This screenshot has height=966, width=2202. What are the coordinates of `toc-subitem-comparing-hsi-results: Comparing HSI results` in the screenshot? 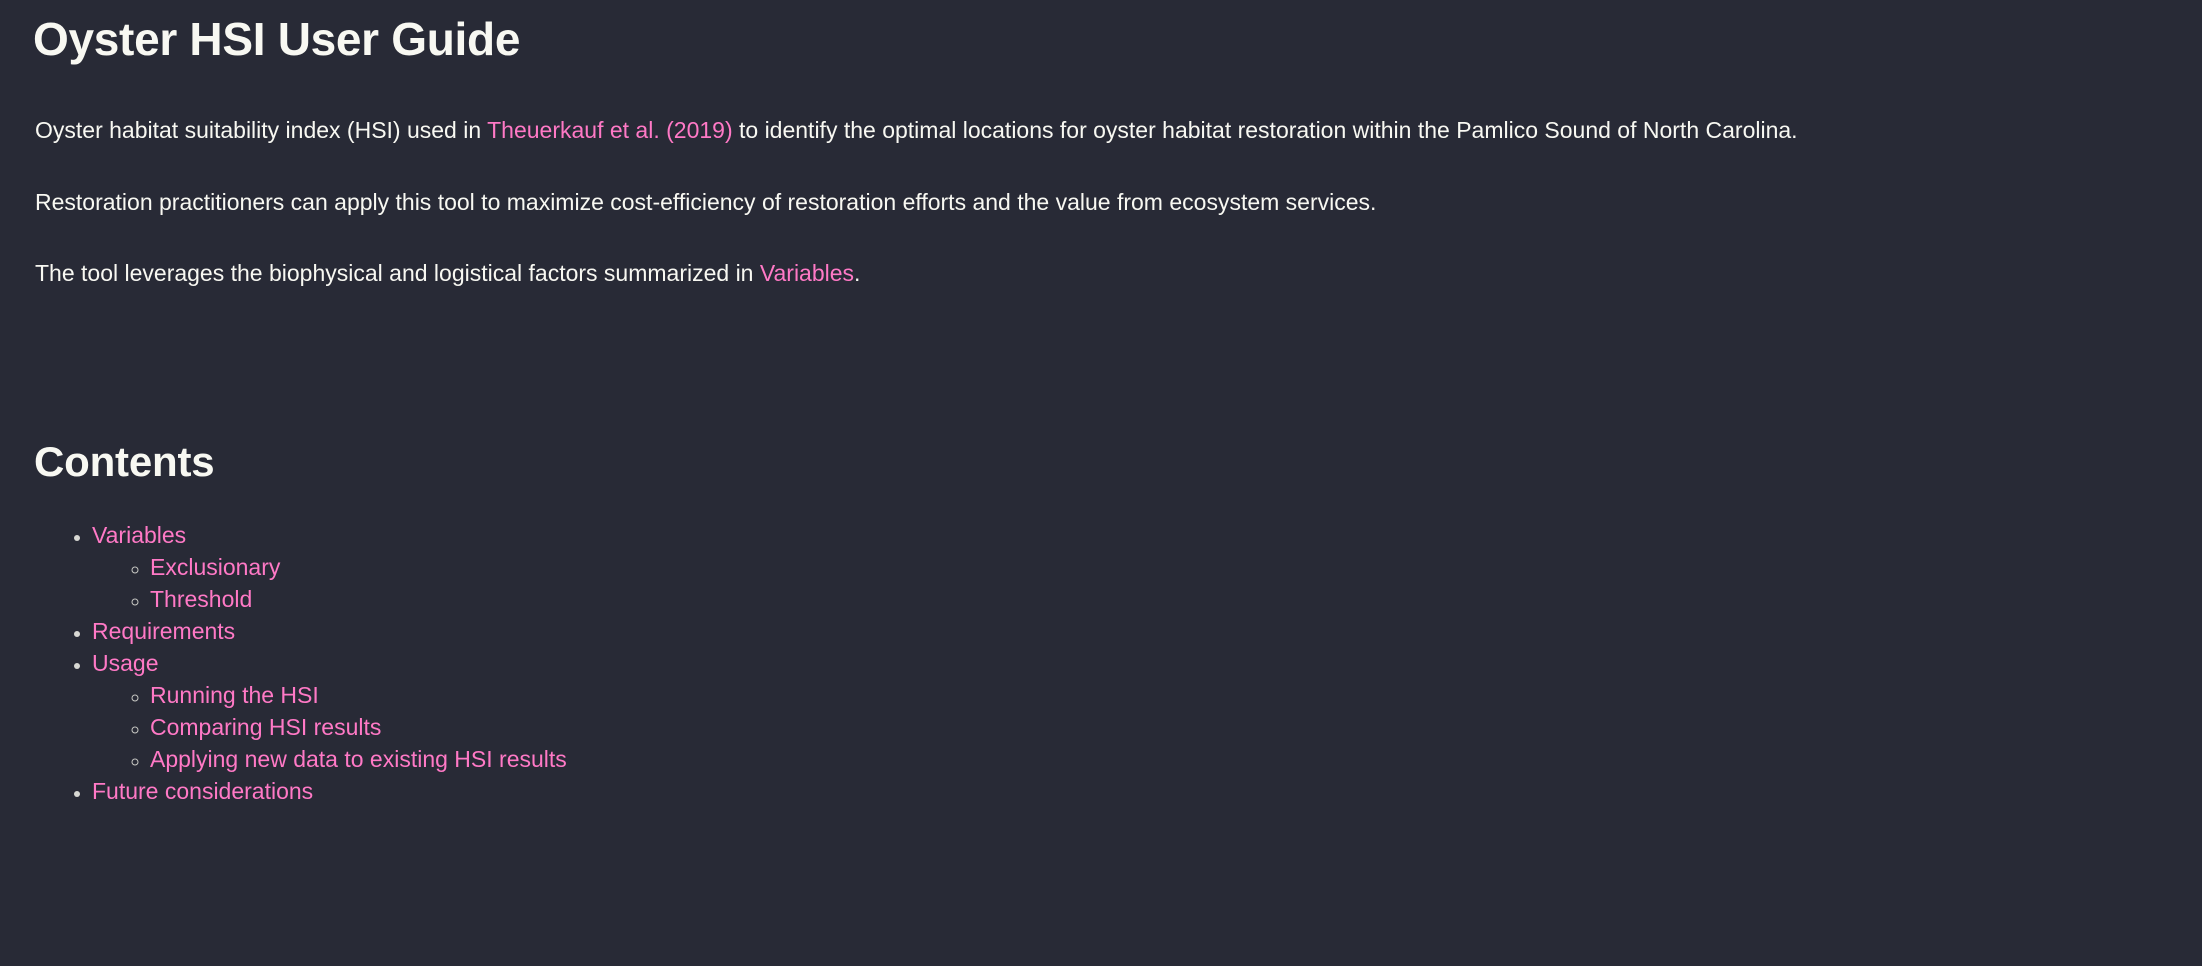 It's located at (1158, 727).